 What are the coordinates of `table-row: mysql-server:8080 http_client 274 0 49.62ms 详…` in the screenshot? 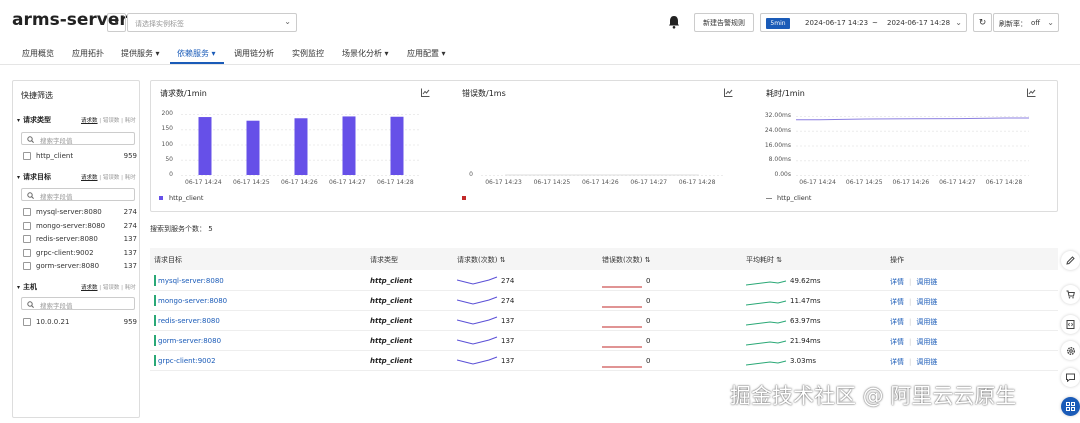 It's located at (604, 281).